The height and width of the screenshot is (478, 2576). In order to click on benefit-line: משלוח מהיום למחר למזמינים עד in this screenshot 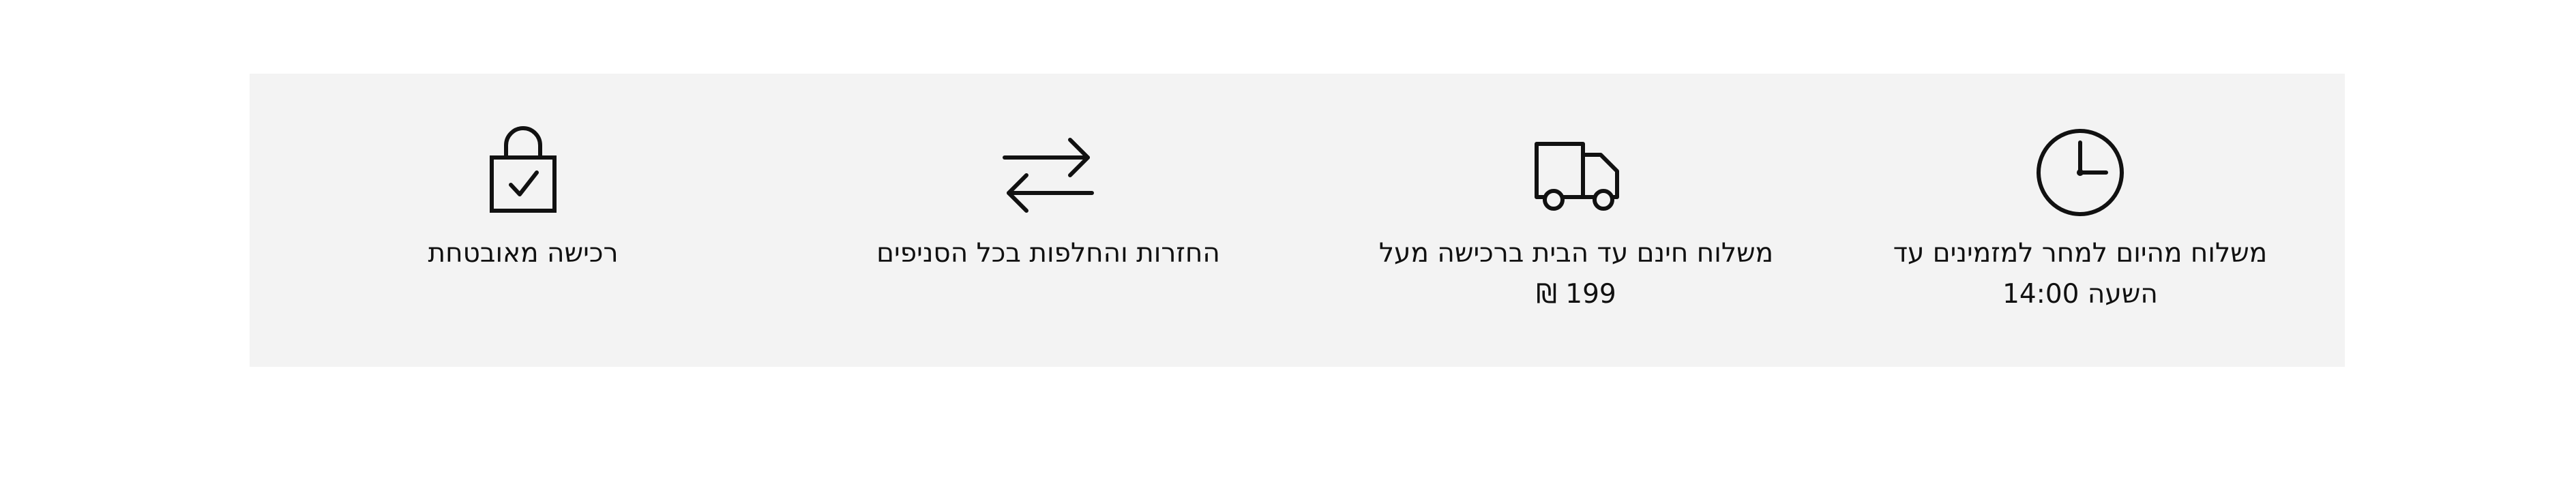, I will do `click(2080, 253)`.